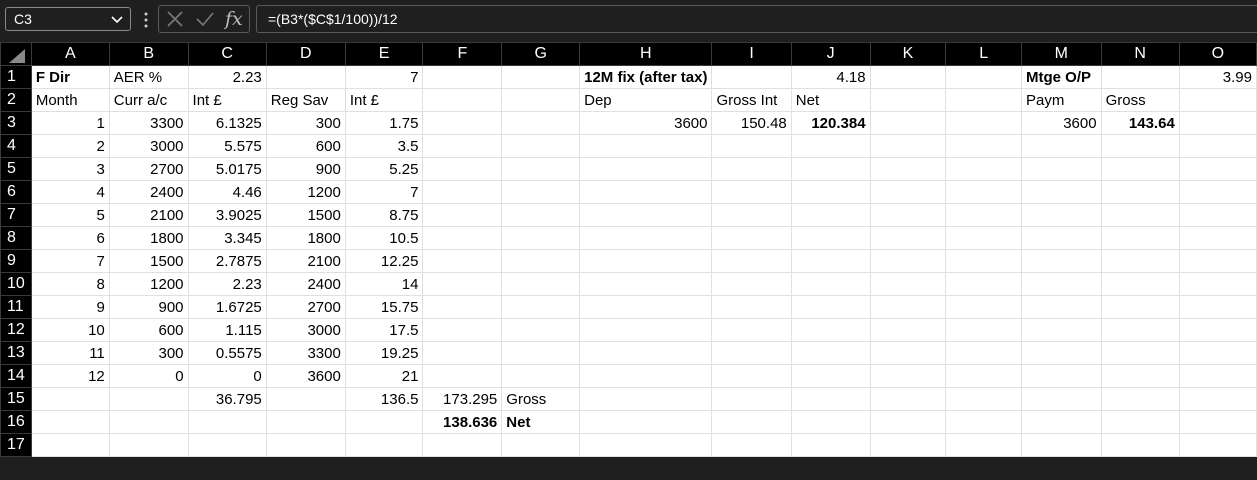 The image size is (1257, 480). I want to click on cell-G2, so click(541, 100).